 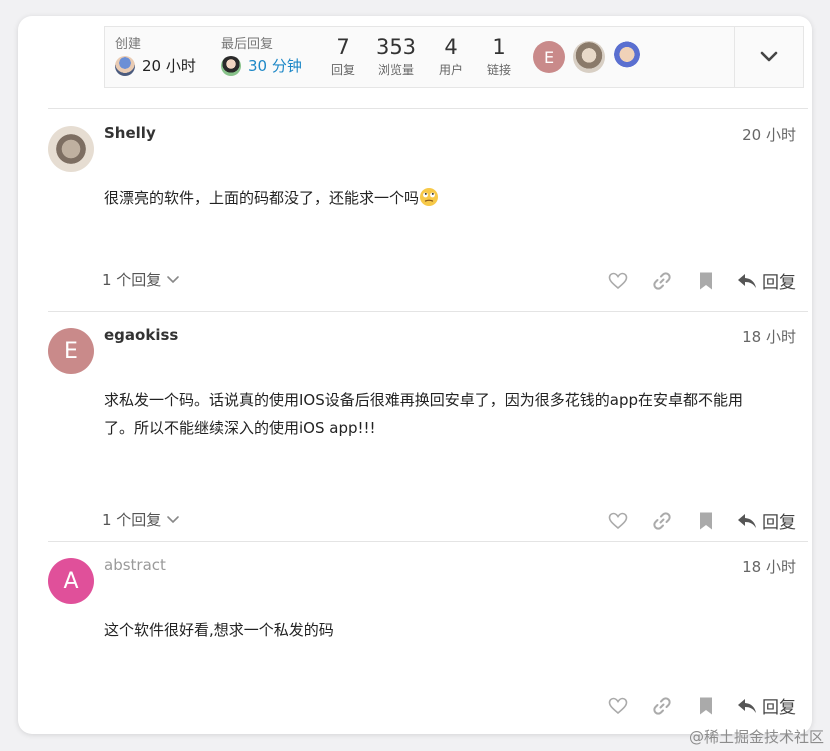 I want to click on topic-summary: 创建 20 小时 最后回复 30 分钟 7 回复 353 浏览量 4 用户 1, so click(x=454, y=57).